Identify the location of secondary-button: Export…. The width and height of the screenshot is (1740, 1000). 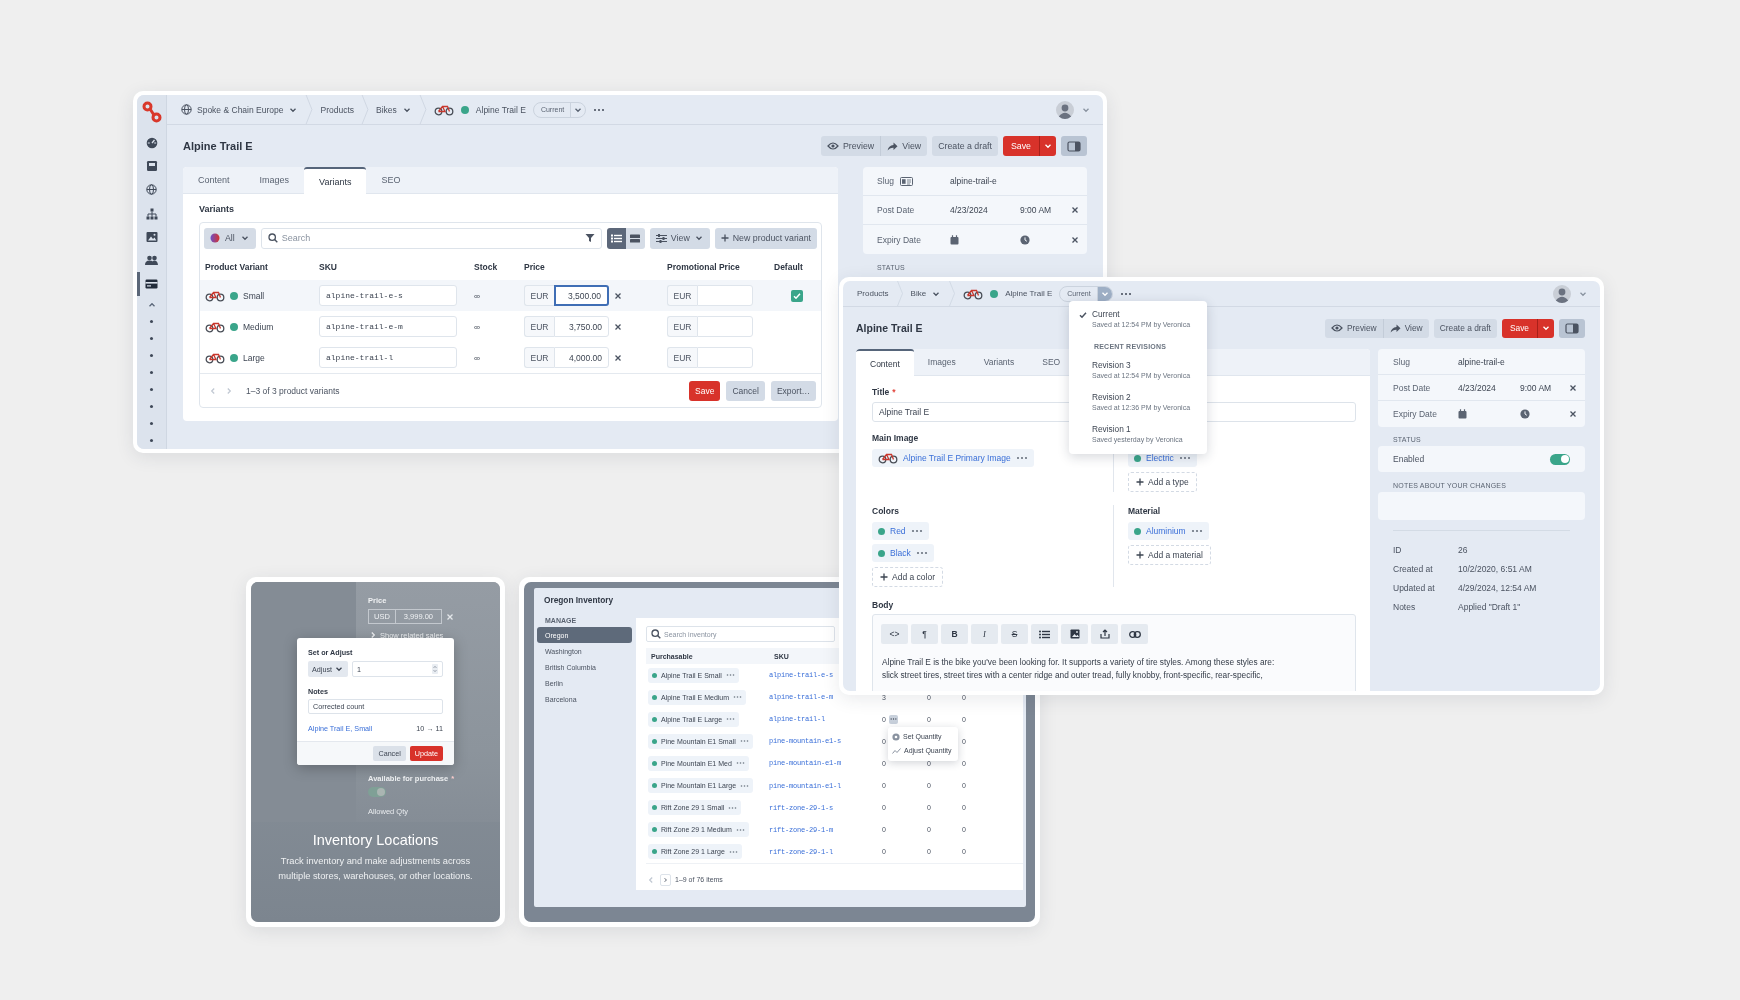
(793, 390).